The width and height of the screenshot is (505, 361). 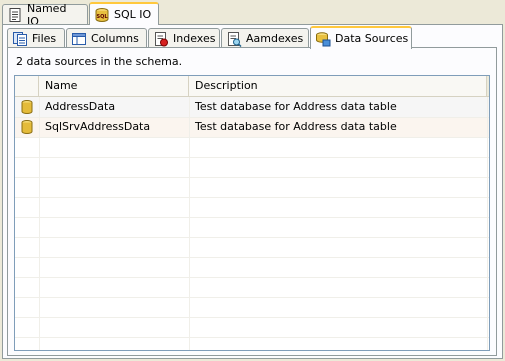 I want to click on svg-text: SQL, so click(x=102, y=17).